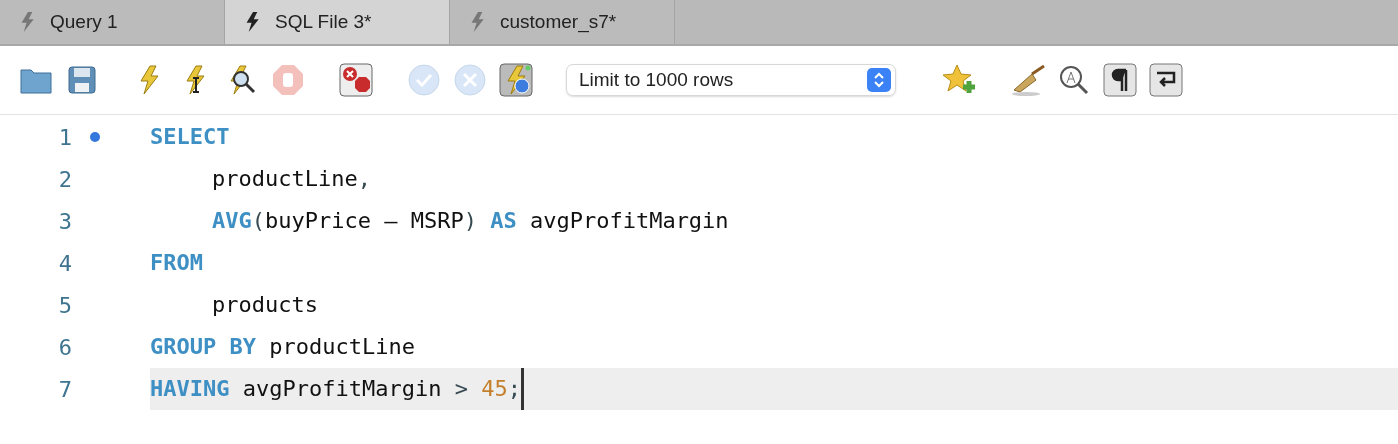 The height and width of the screenshot is (444, 1398). What do you see at coordinates (64, 263) in the screenshot?
I see `line-number: 4` at bounding box center [64, 263].